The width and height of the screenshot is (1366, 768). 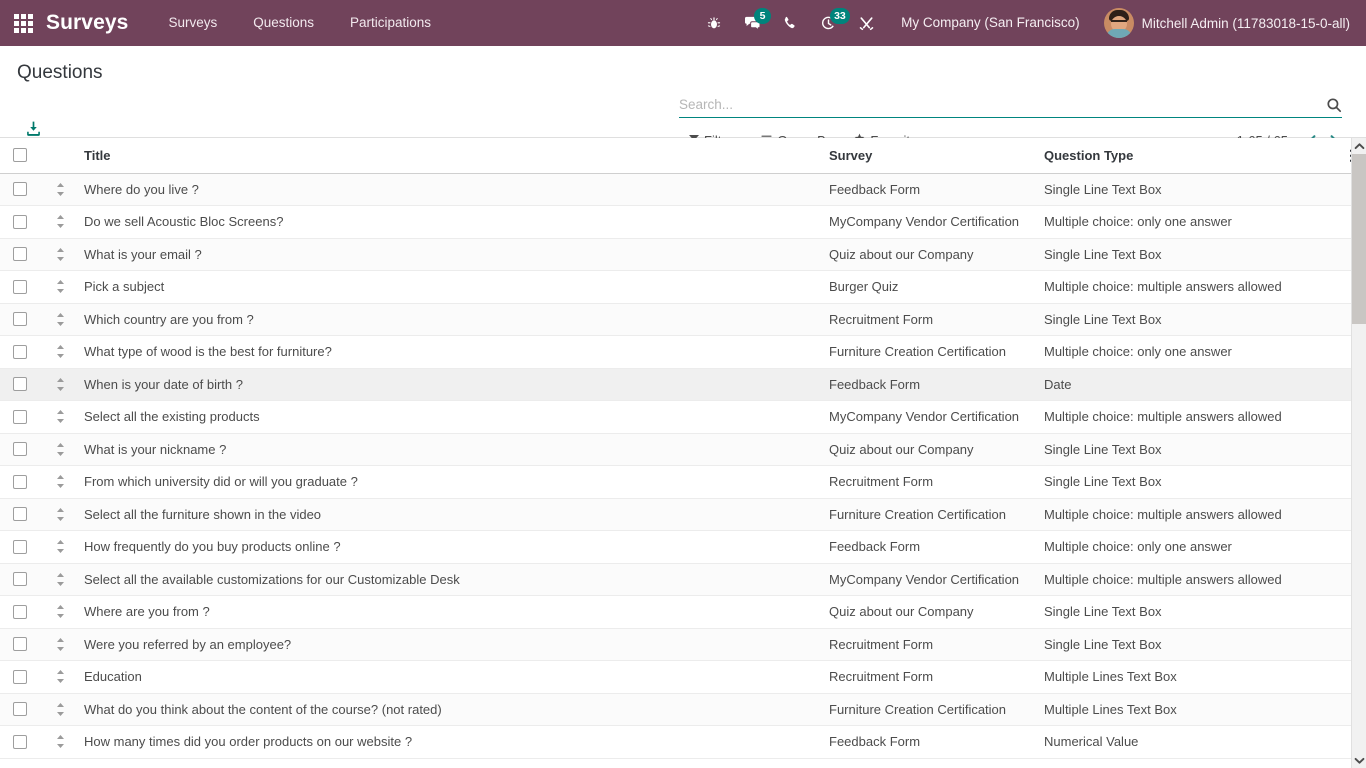 What do you see at coordinates (1359, 146) in the screenshot?
I see `scroll-up-button` at bounding box center [1359, 146].